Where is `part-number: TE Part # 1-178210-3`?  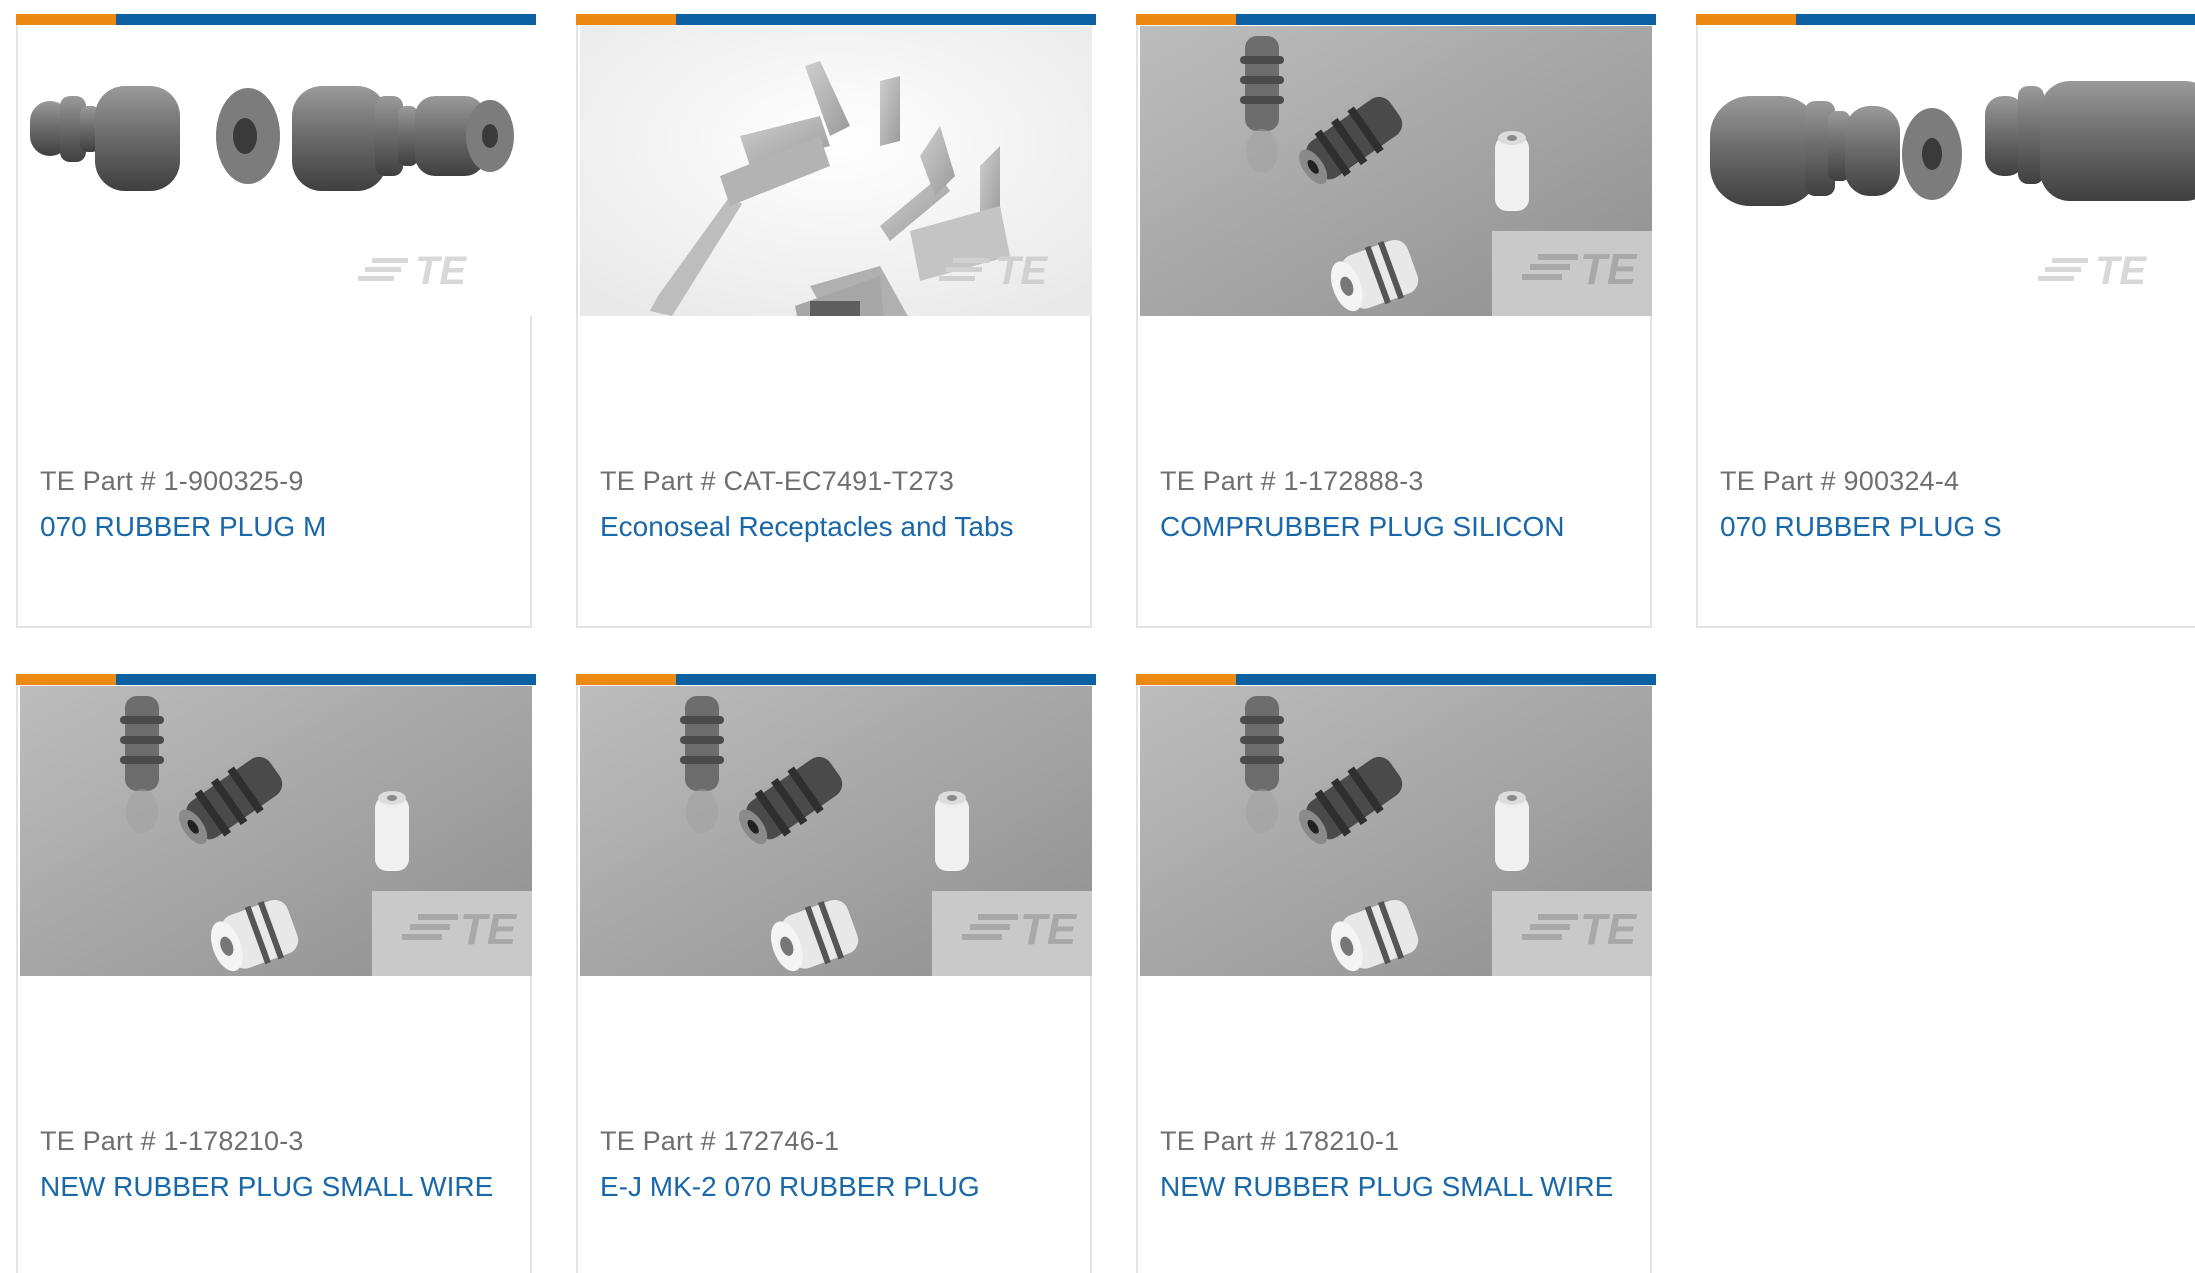 part-number: TE Part # 1-178210-3 is located at coordinates (172, 1141).